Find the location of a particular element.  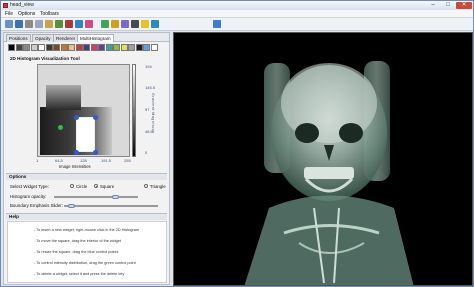

histogram-title: 2D Histogram Visualization Tool is located at coordinates (45, 58).